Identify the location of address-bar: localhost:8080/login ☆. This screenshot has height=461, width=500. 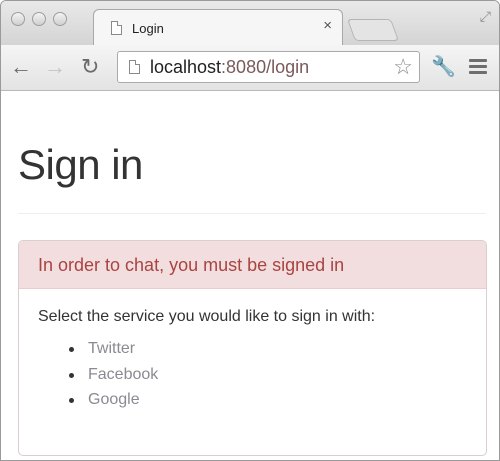
(268, 67).